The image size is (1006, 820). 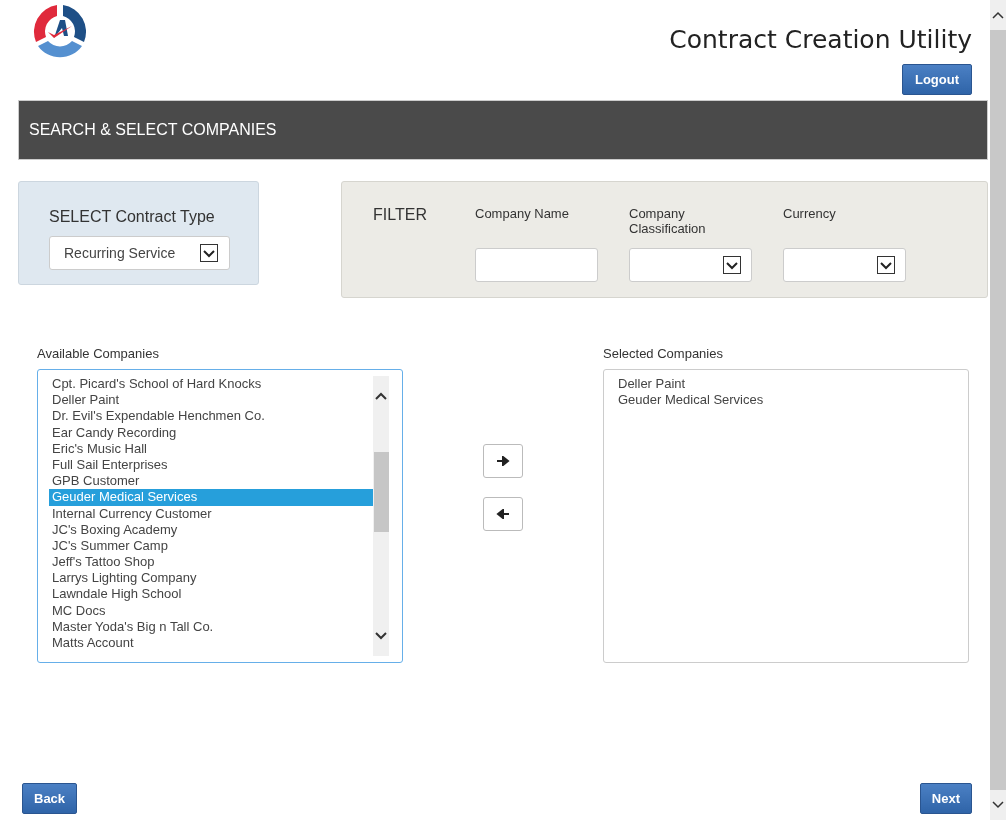 What do you see at coordinates (153, 130) in the screenshot?
I see `section-title: SEARCH & SELECT COMPANIES` at bounding box center [153, 130].